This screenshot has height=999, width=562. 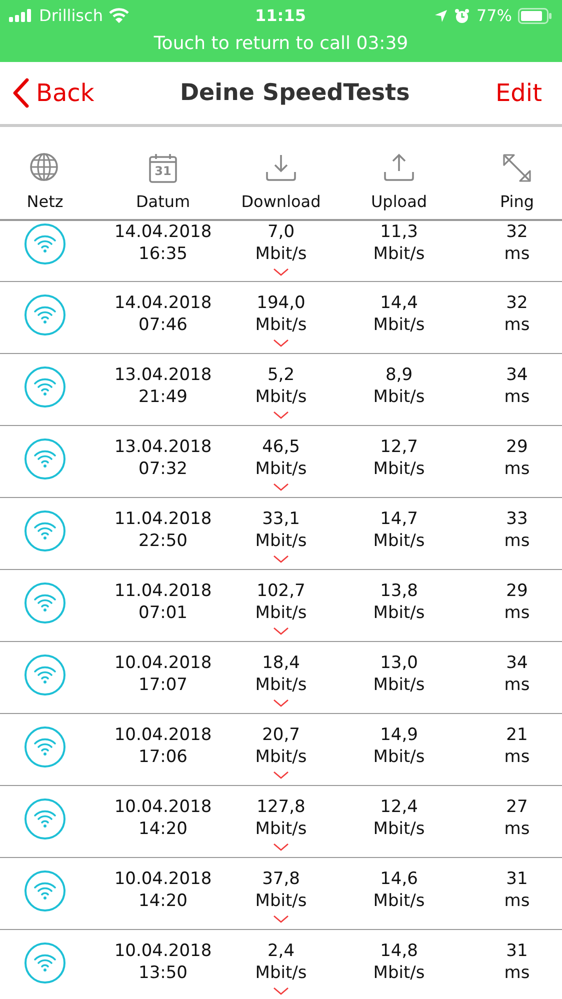 What do you see at coordinates (517, 663) in the screenshot?
I see `ping-value: 34` at bounding box center [517, 663].